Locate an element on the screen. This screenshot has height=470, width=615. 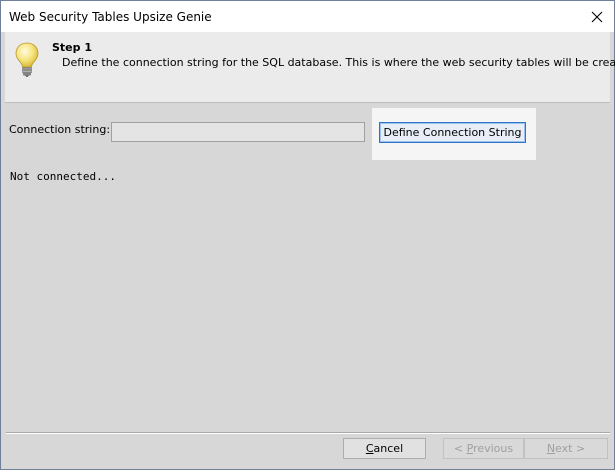
previous-prefix: < is located at coordinates (460, 448).